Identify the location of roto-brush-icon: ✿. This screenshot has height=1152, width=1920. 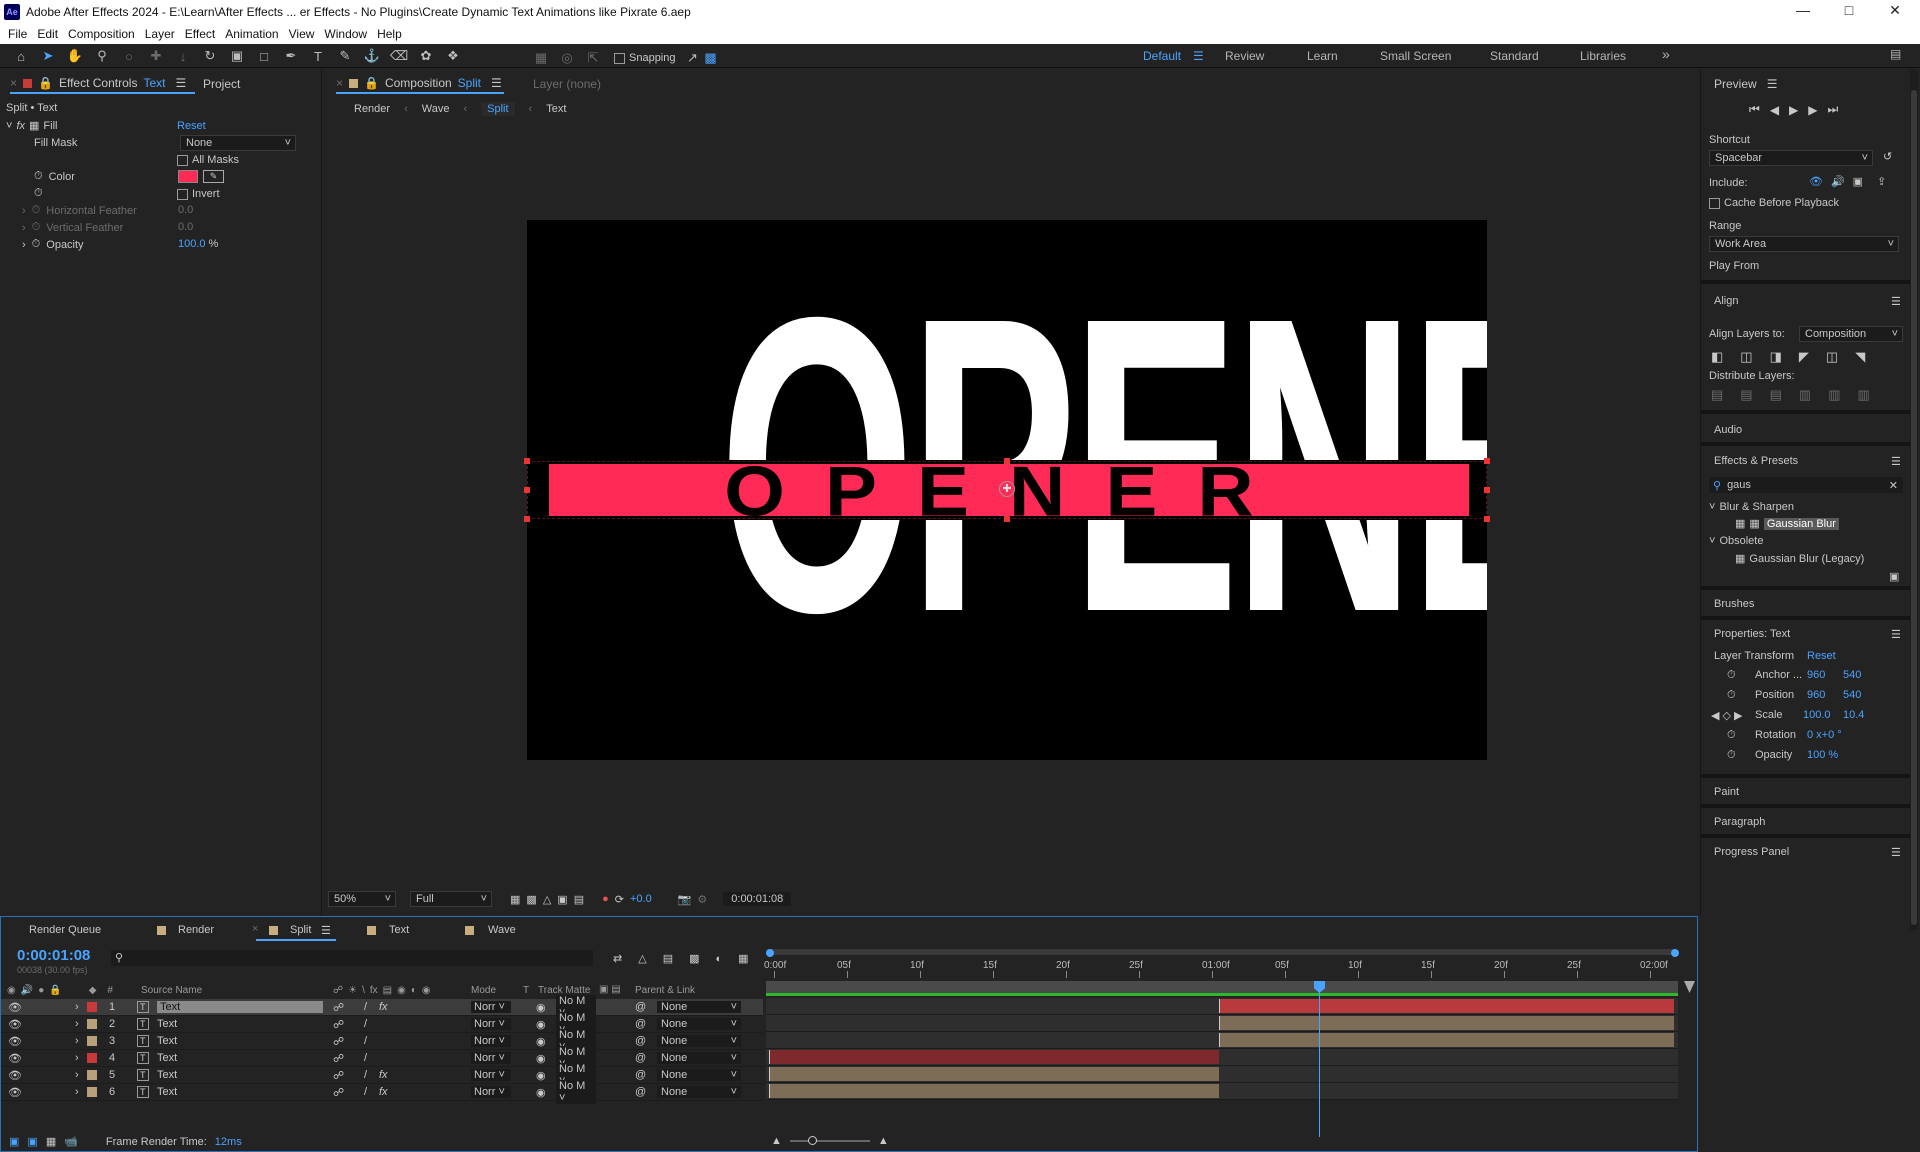
(426, 56).